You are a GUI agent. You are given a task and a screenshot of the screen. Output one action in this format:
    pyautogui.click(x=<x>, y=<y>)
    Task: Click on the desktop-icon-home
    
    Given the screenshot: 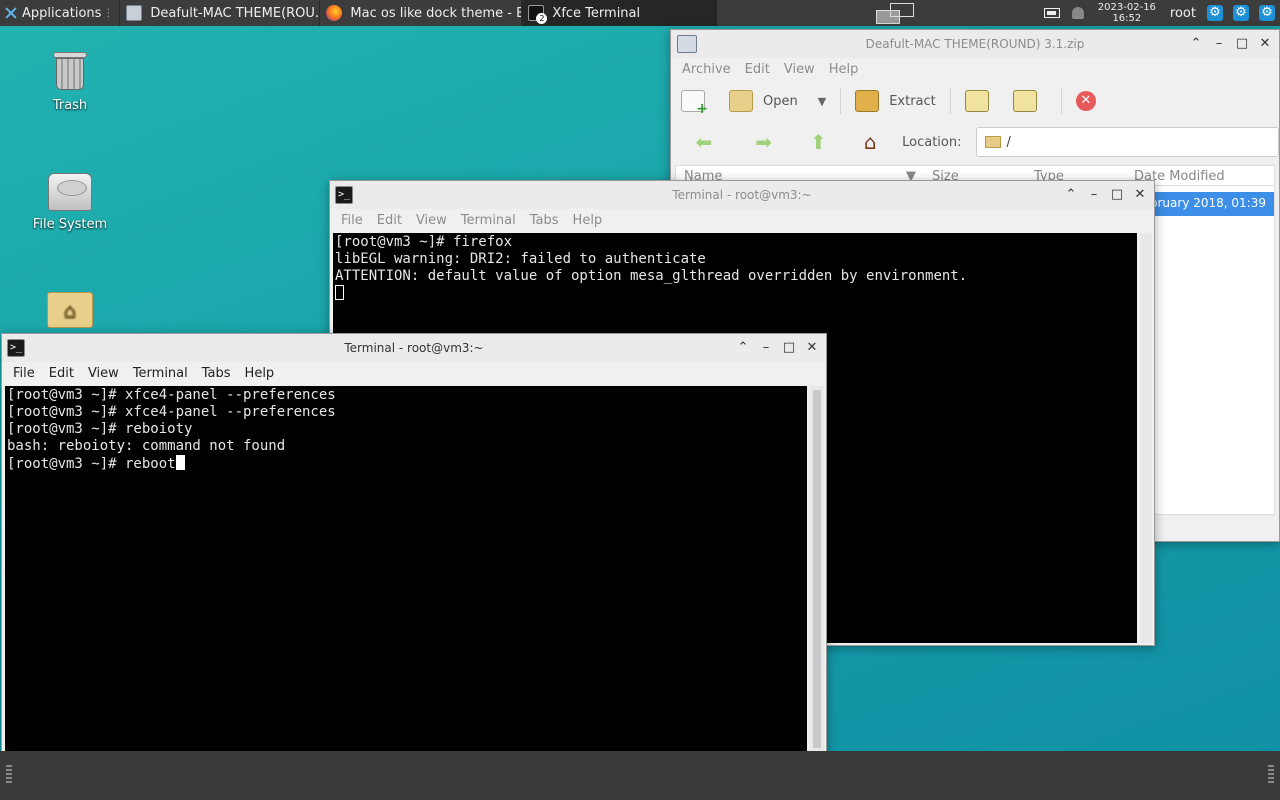 What is the action you would take?
    pyautogui.click(x=70, y=310)
    